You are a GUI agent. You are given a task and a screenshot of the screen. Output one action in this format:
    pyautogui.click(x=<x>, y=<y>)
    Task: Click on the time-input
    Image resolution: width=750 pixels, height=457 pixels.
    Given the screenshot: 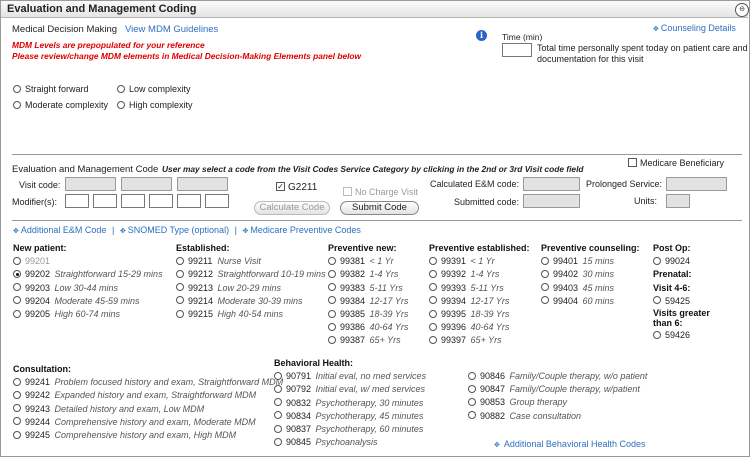 What is the action you would take?
    pyautogui.click(x=517, y=50)
    